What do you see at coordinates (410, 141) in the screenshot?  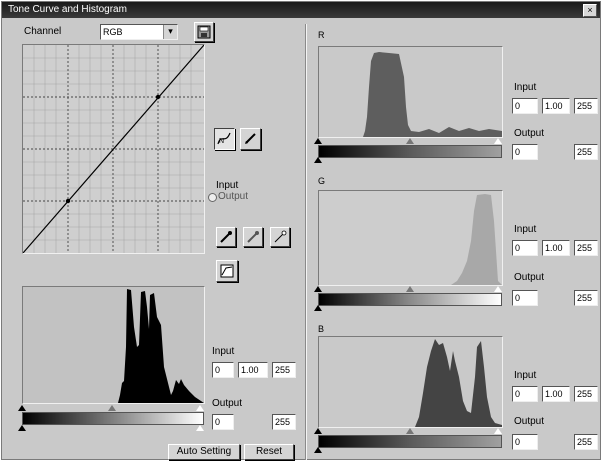 I see `channel-r-input-gamma-slider` at bounding box center [410, 141].